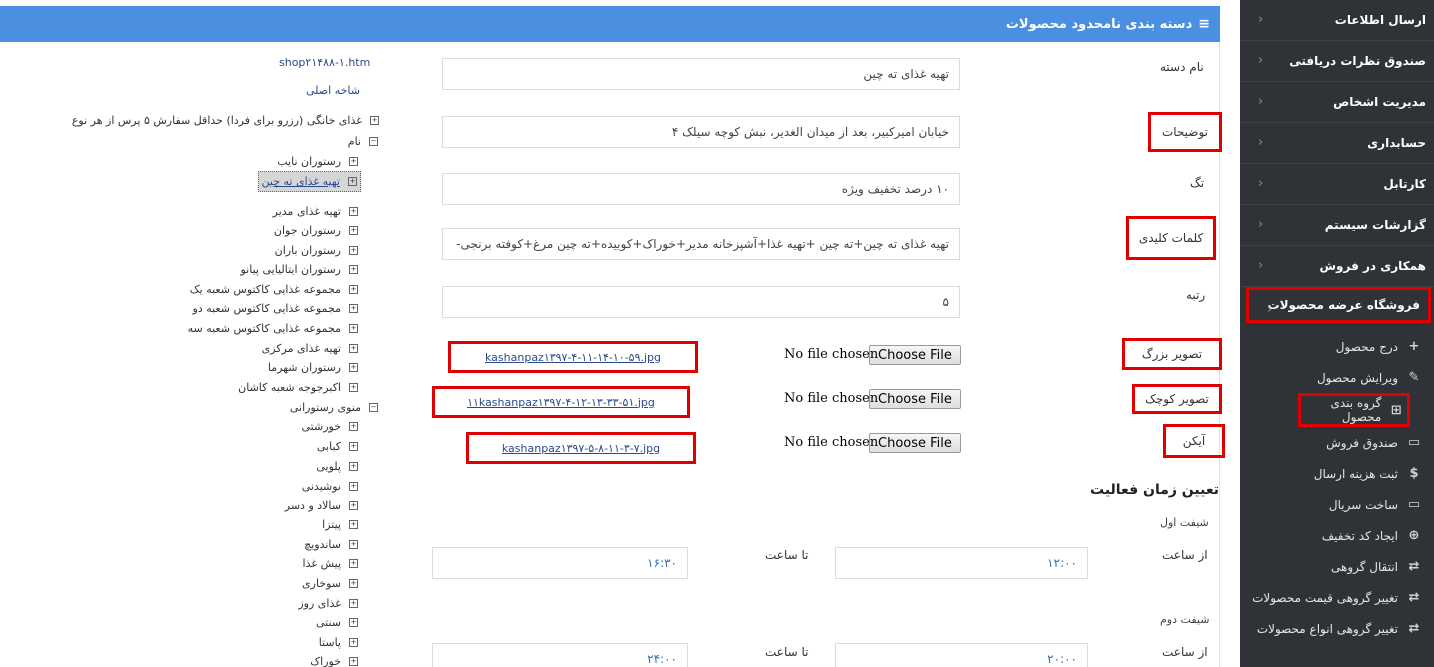 The image size is (1434, 667). I want to click on tree-node: + خورشتی, so click(330, 426).